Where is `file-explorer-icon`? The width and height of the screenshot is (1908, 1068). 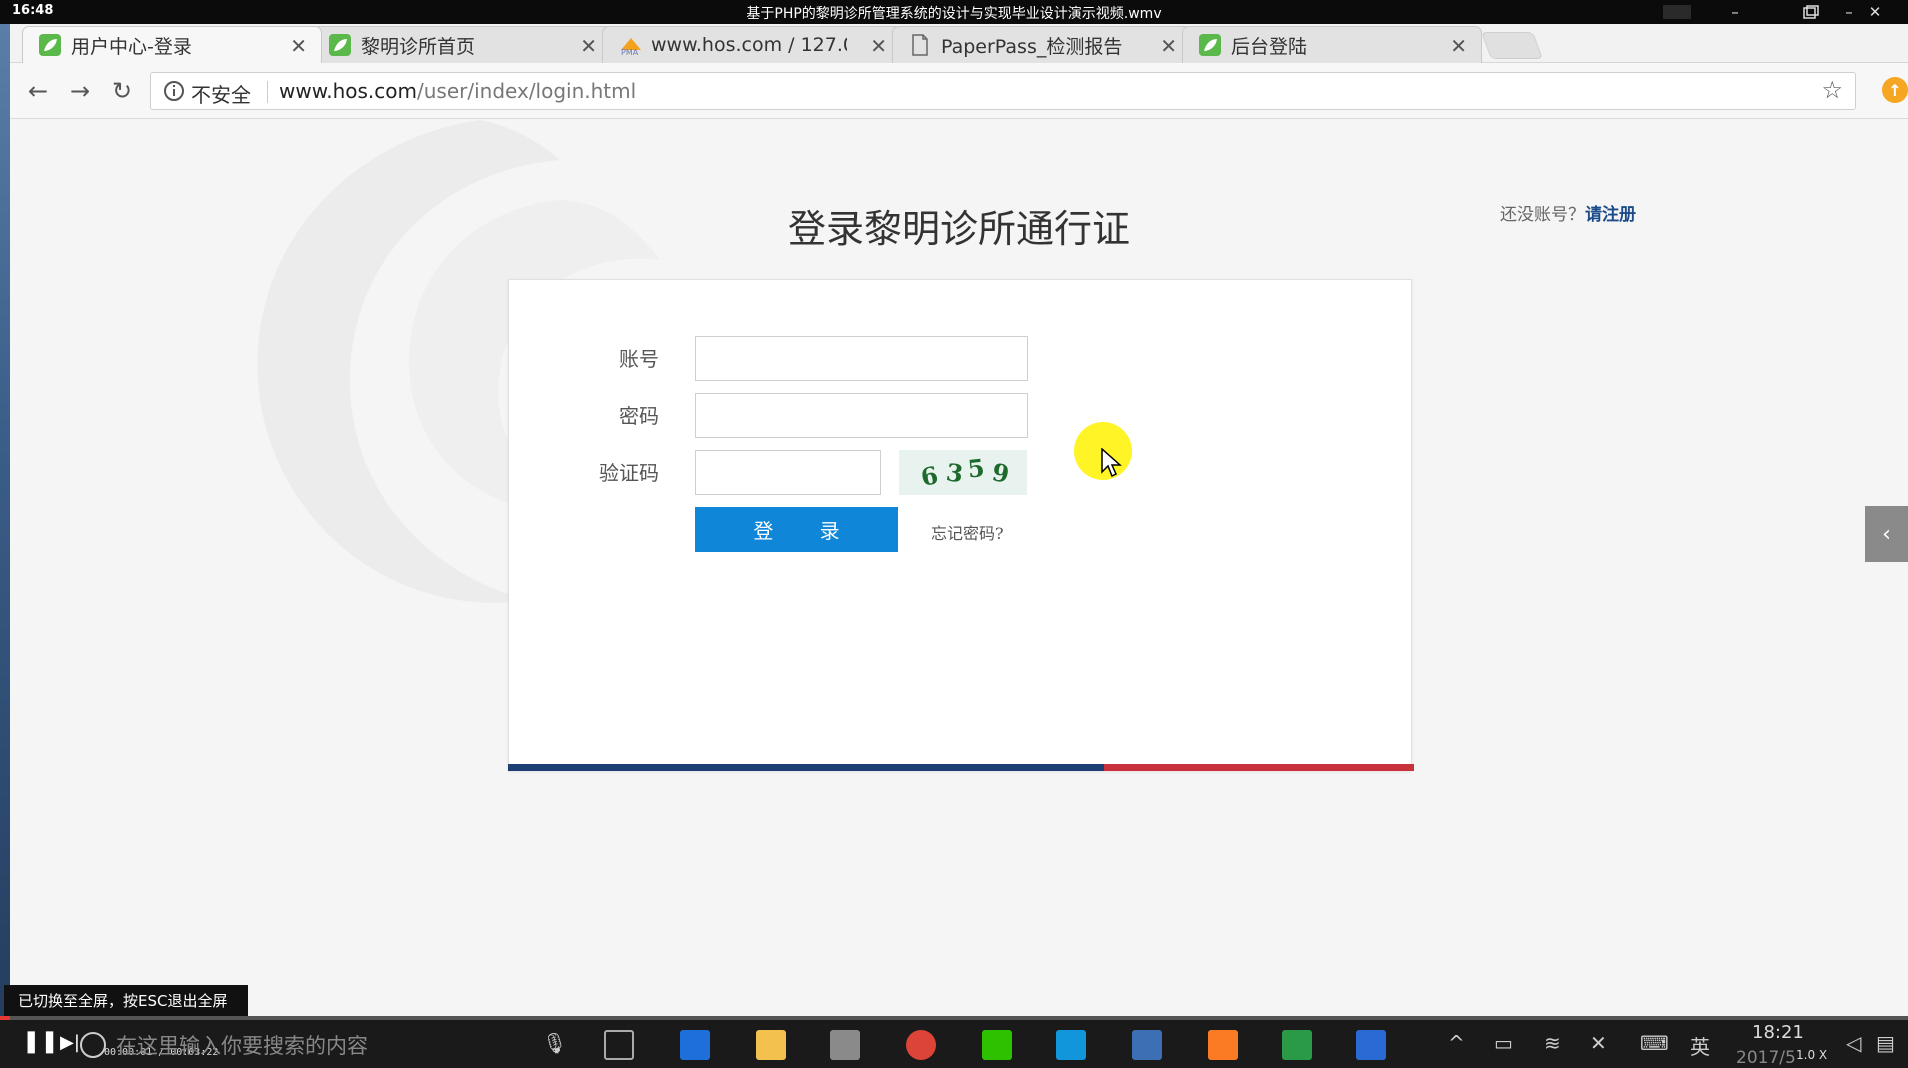 file-explorer-icon is located at coordinates (771, 1045).